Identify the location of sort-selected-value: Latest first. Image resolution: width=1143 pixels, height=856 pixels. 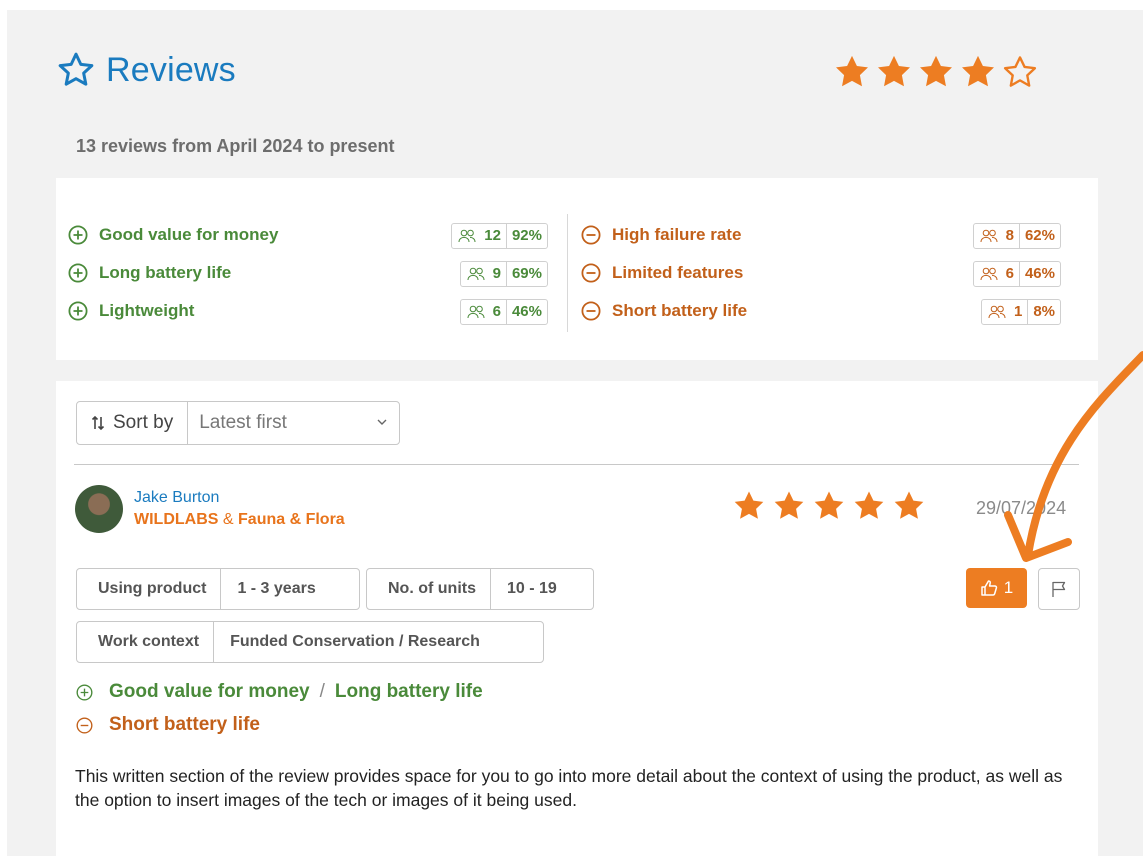
(243, 422).